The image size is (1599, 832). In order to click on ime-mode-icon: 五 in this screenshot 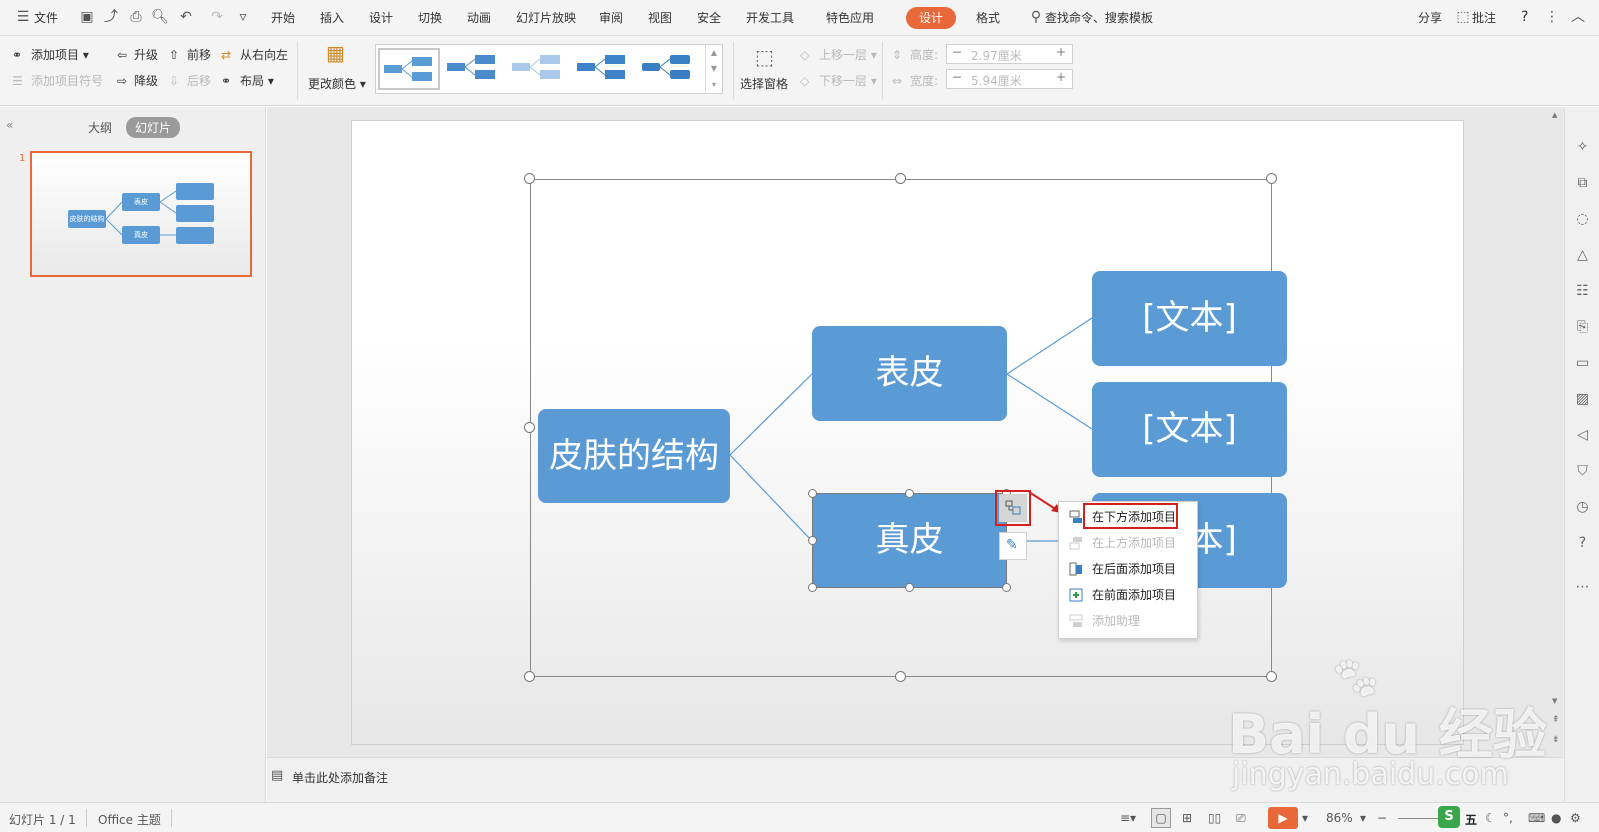, I will do `click(1471, 819)`.